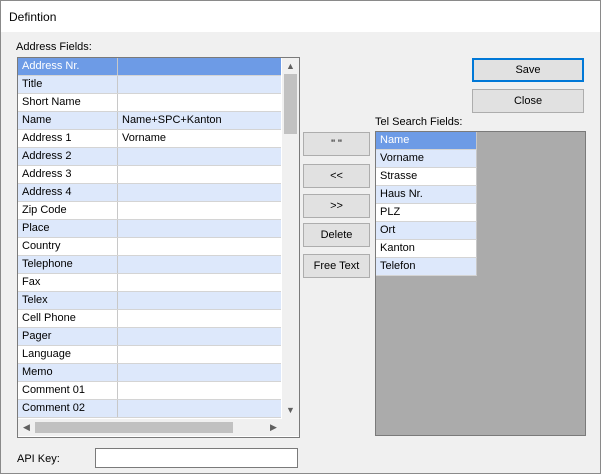  Describe the element at coordinates (426, 267) in the screenshot. I see `tel-search-item: Telefon` at that location.